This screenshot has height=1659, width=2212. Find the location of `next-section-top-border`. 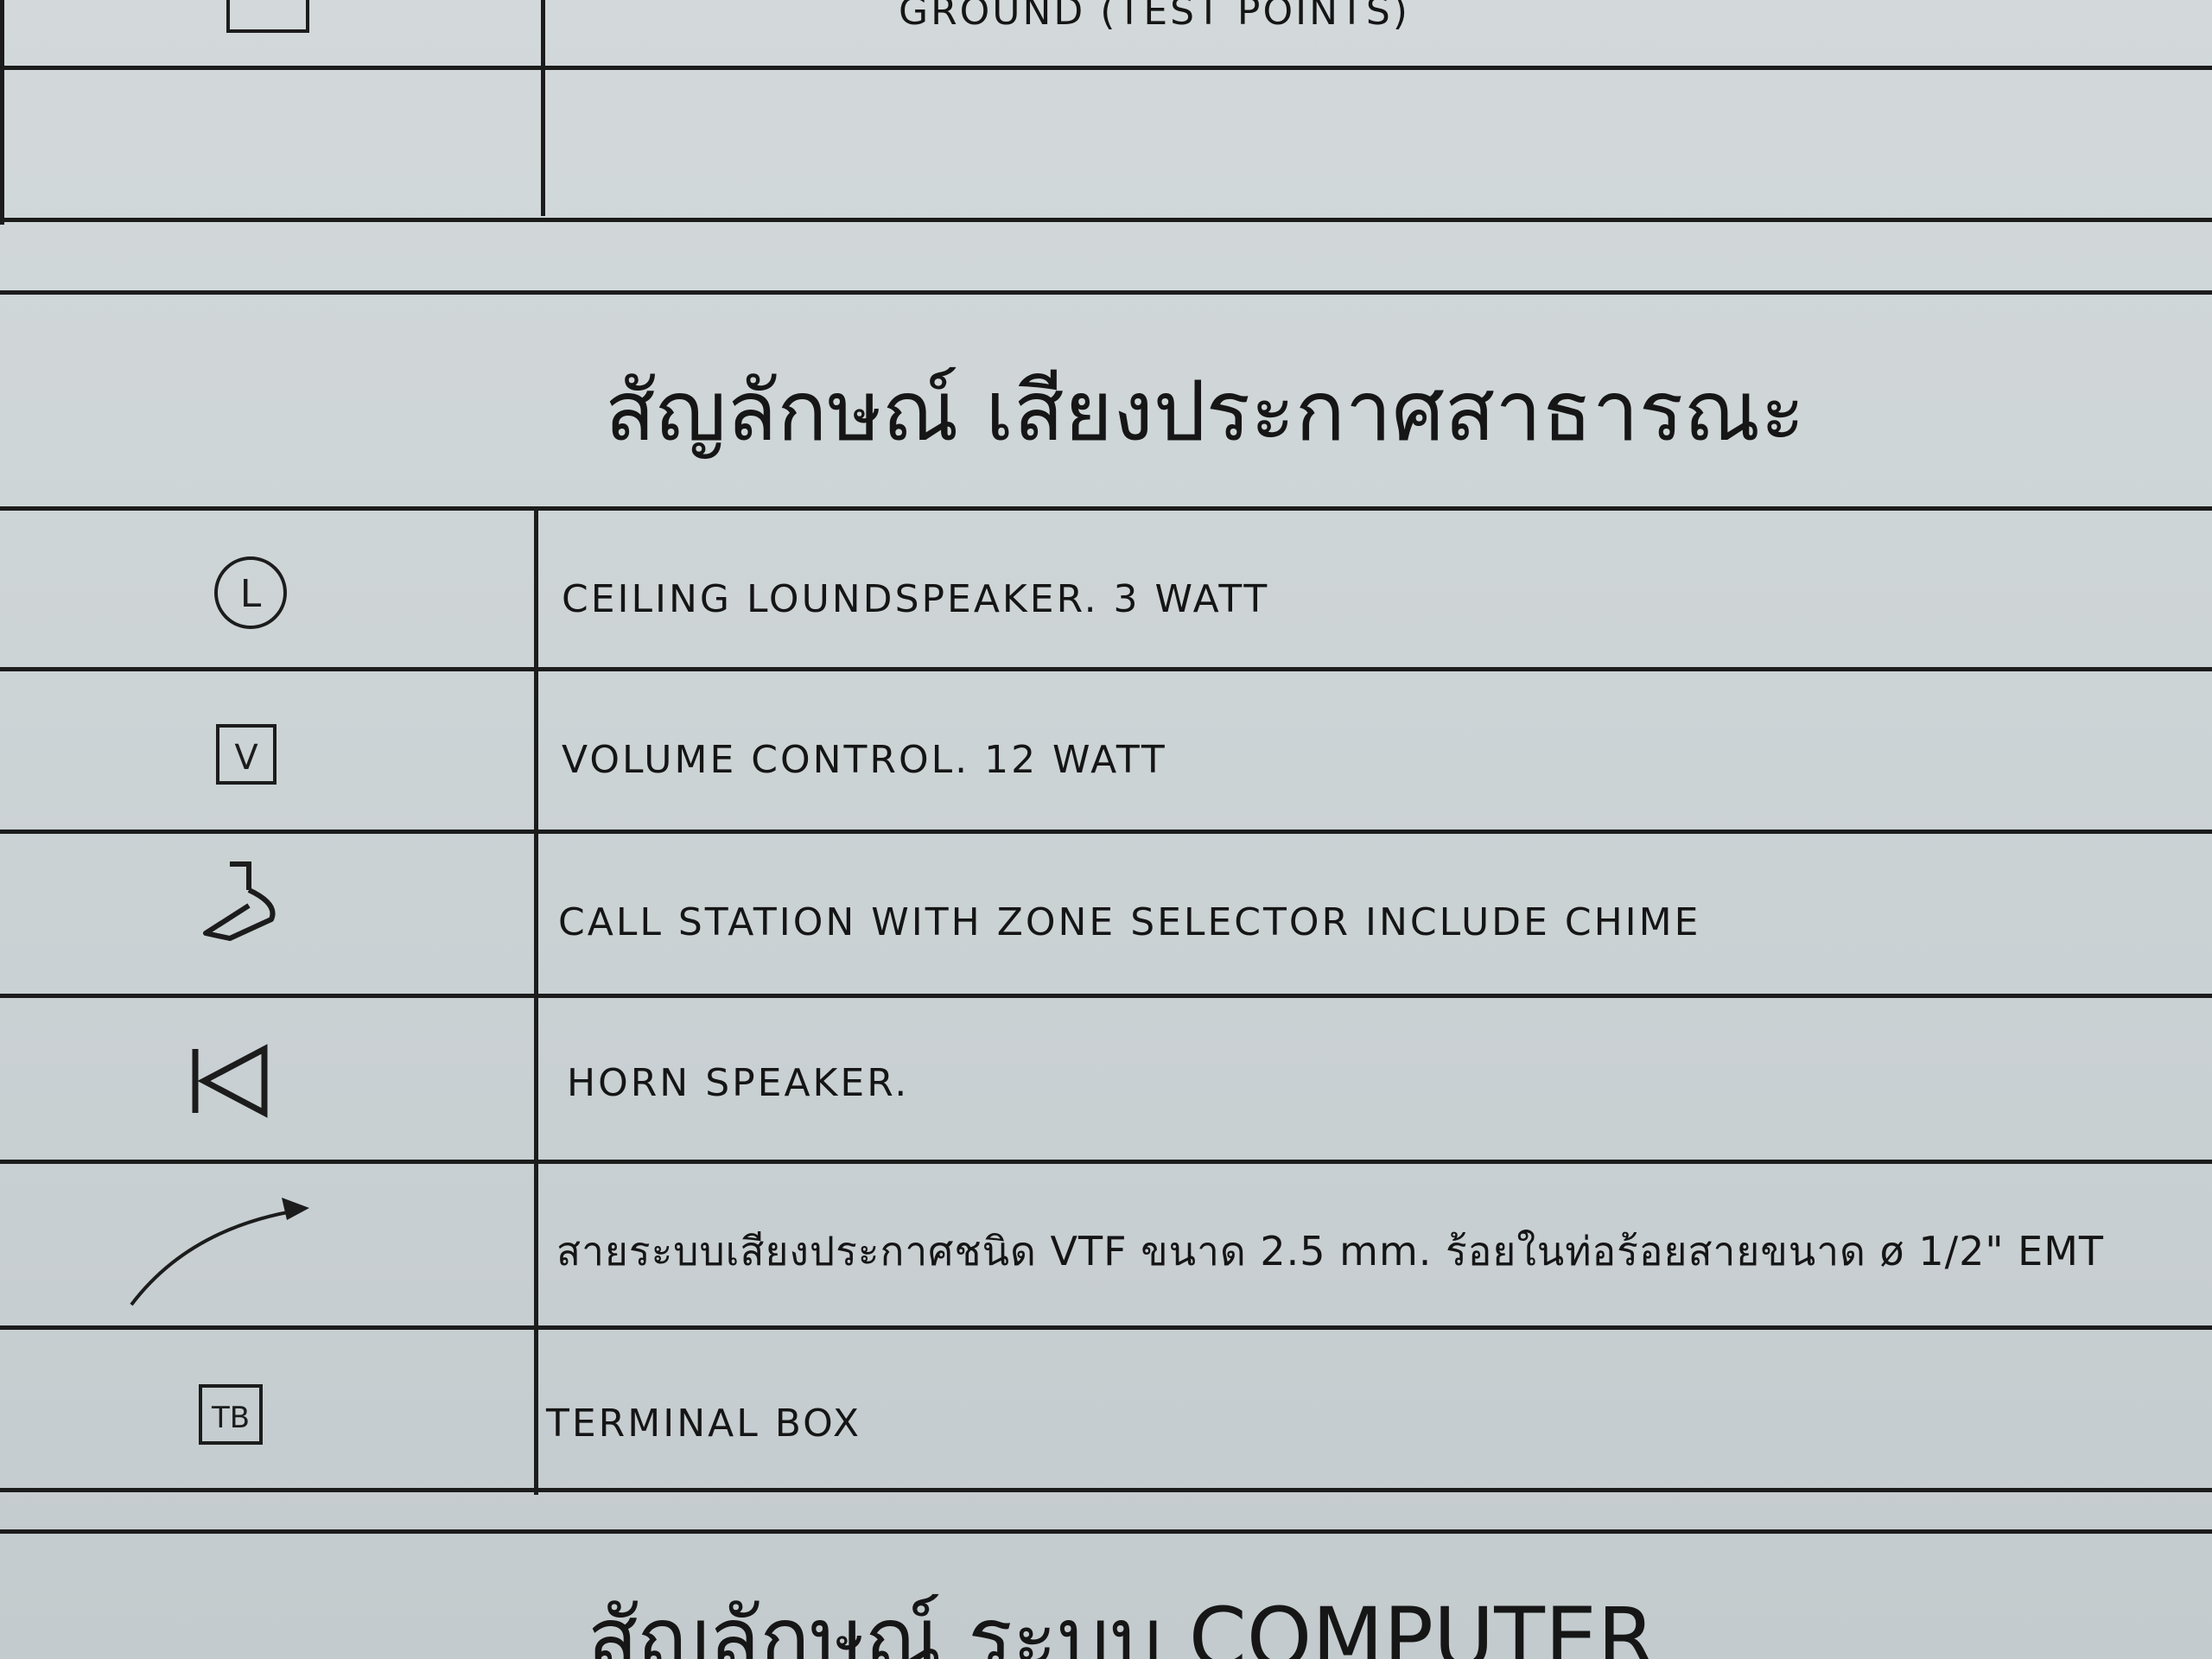

next-section-top-border is located at coordinates (1106, 1531).